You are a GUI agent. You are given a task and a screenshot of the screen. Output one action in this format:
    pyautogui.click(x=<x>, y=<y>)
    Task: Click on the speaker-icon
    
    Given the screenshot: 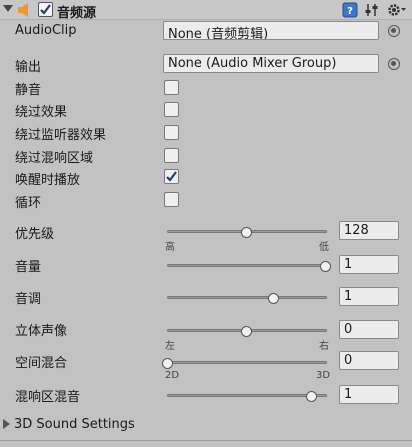 What is the action you would take?
    pyautogui.click(x=23, y=10)
    